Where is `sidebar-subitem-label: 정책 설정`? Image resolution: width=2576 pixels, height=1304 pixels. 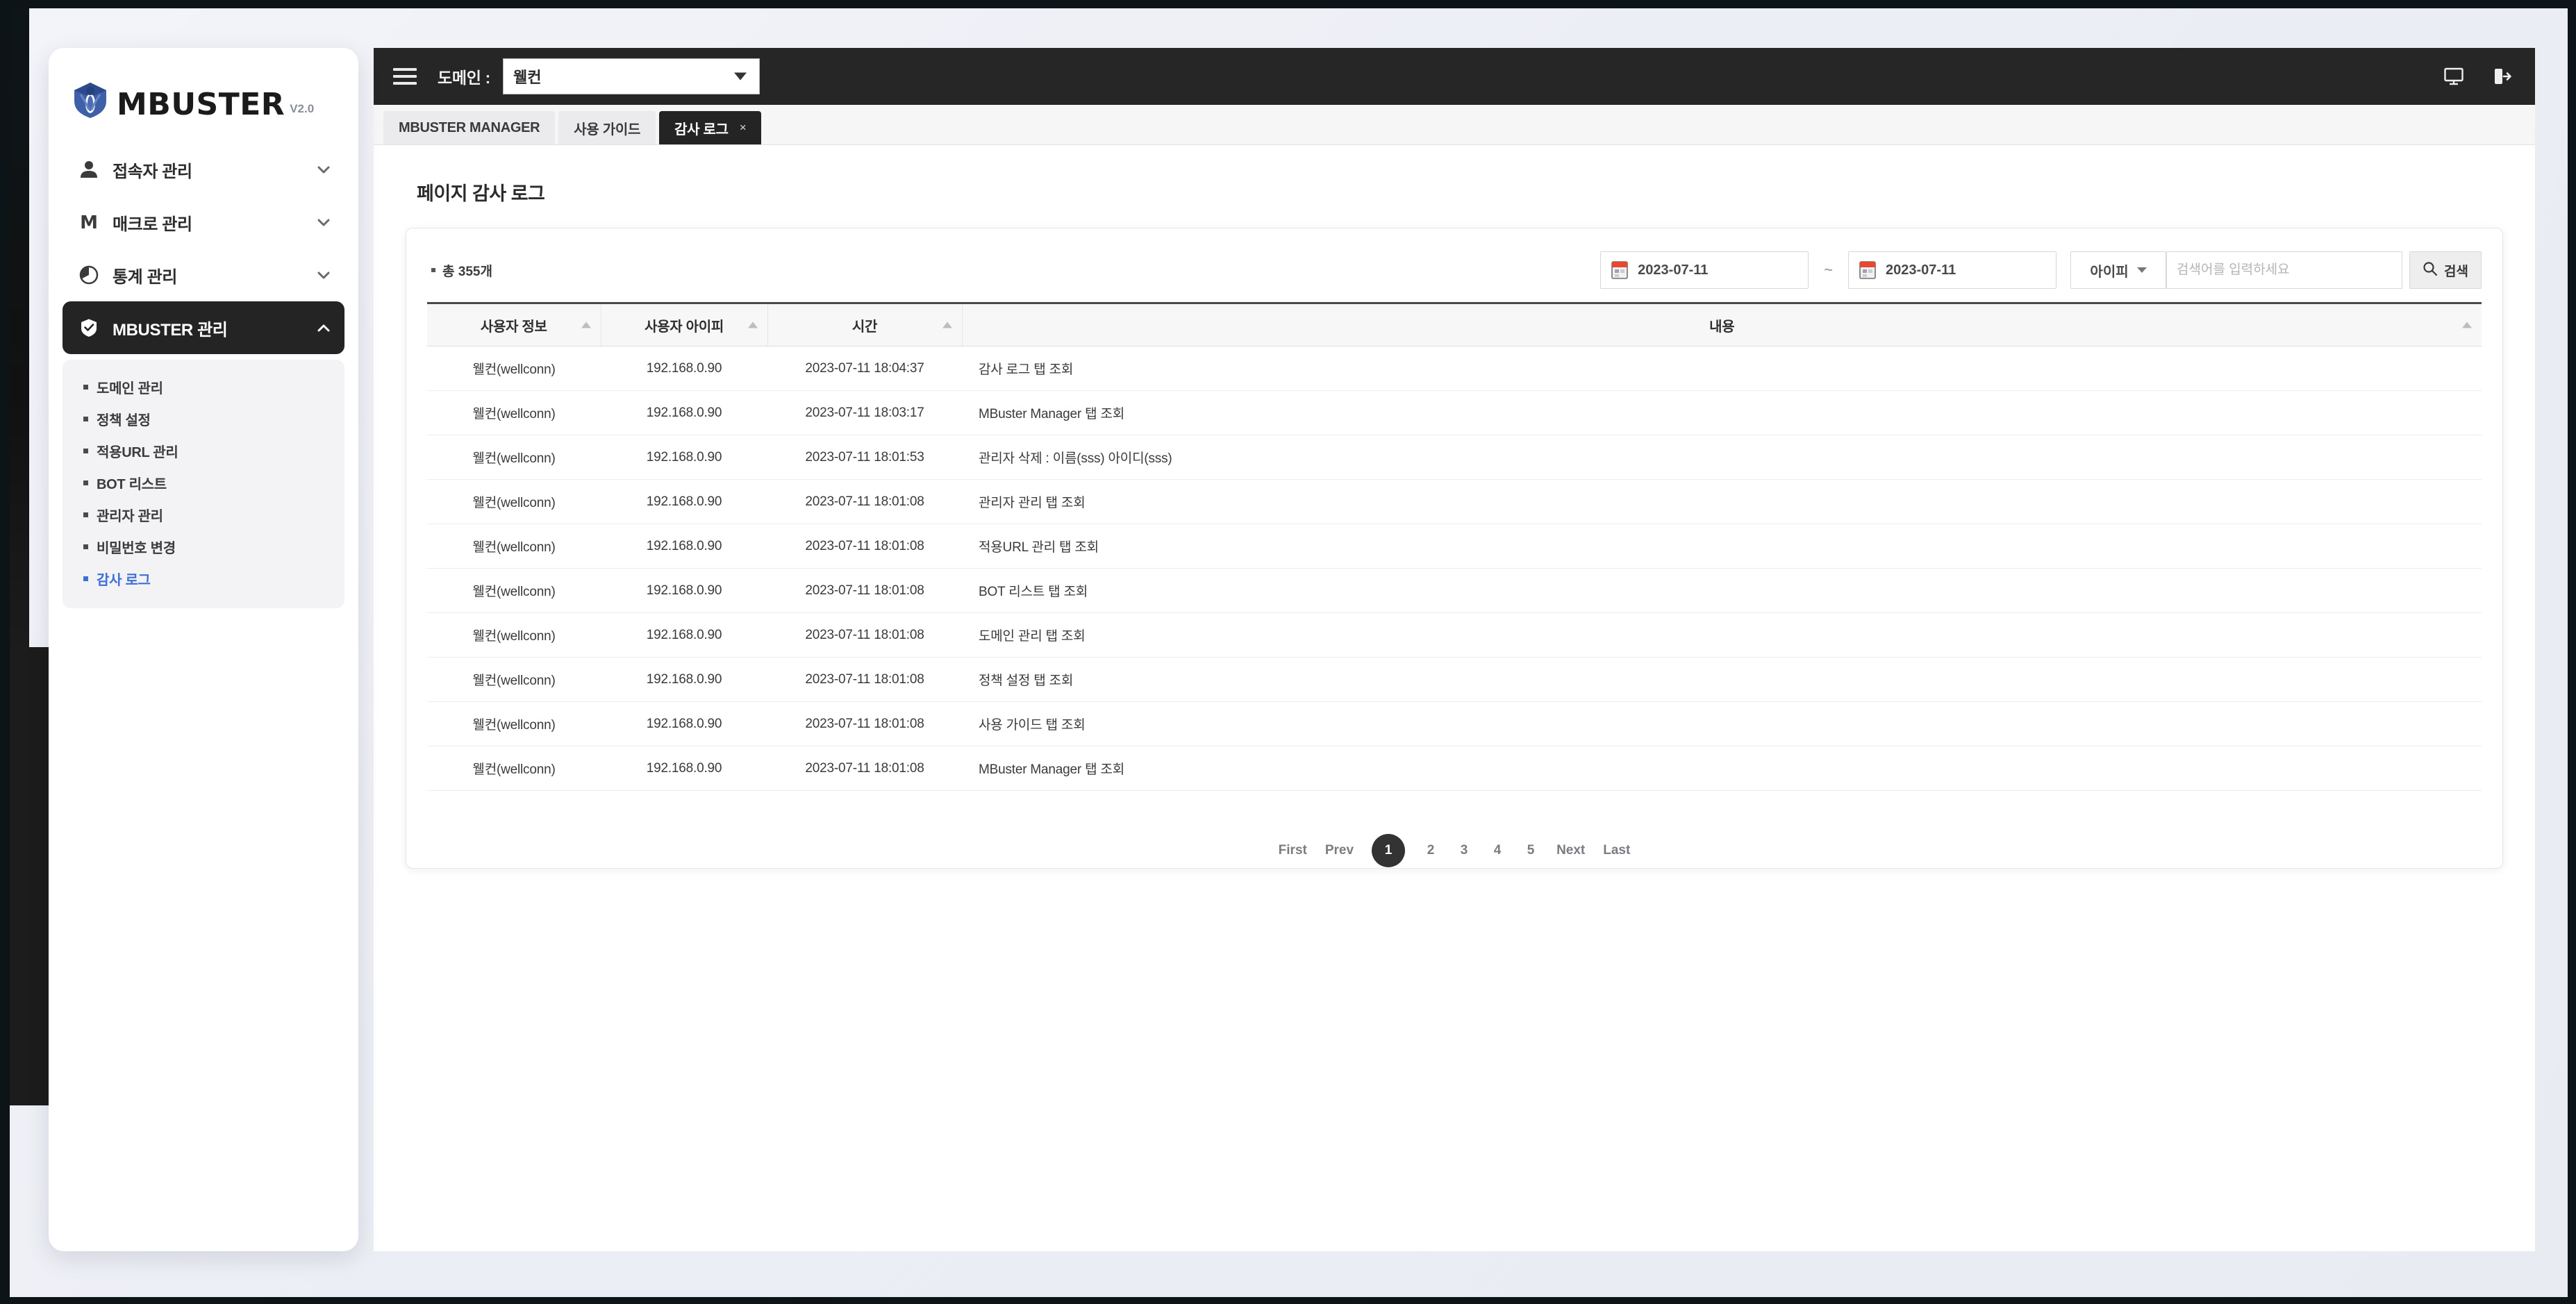 sidebar-subitem-label: 정책 설정 is located at coordinates (124, 420).